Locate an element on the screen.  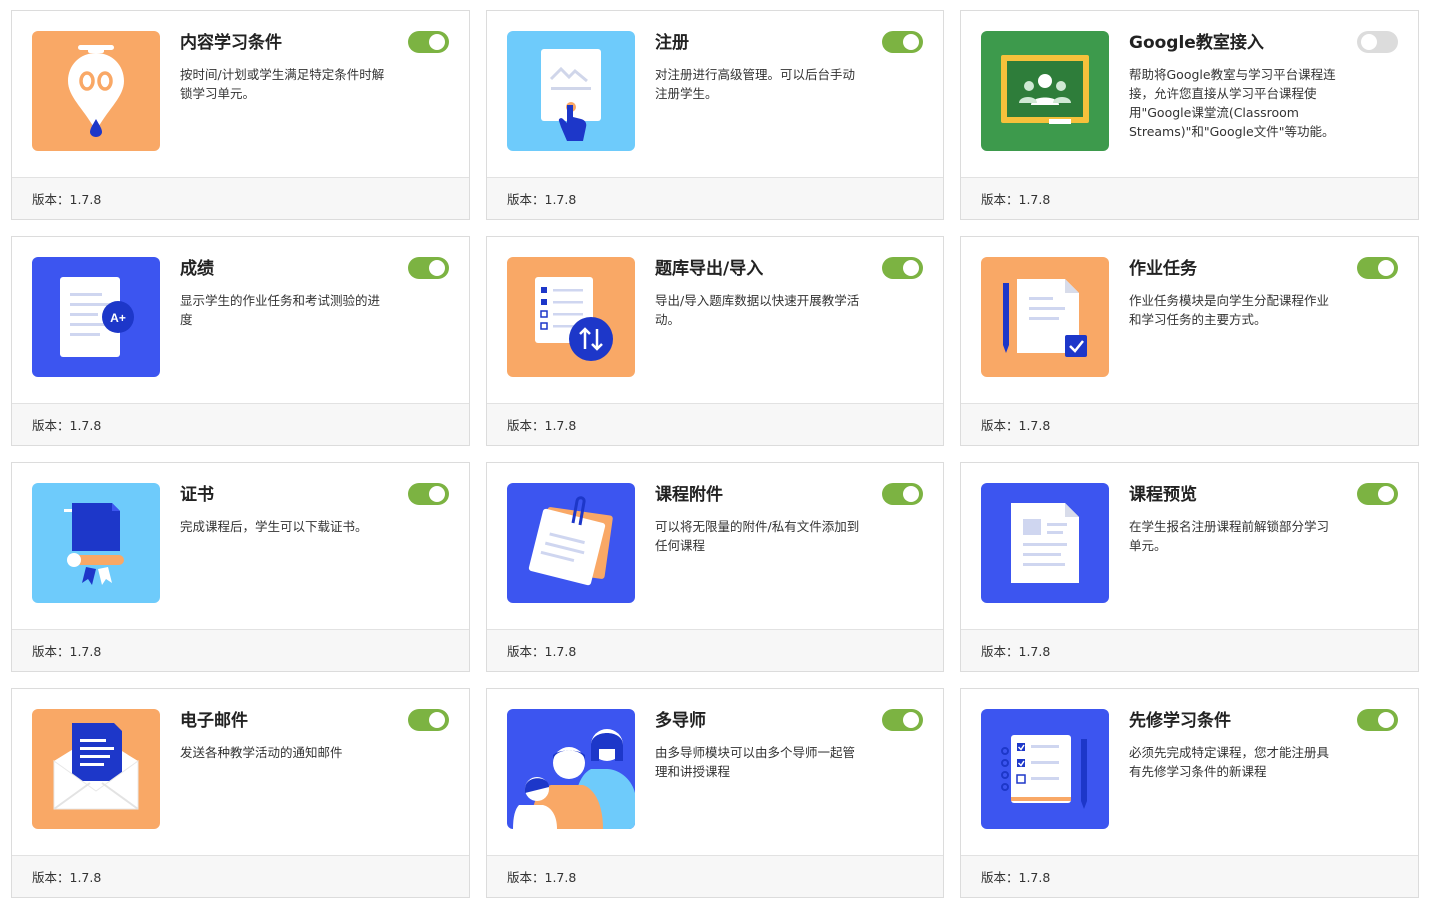
addon-info: 多导师 由多导师模块可以由多个导师一起管理和讲授课程 is located at coordinates (789, 782).